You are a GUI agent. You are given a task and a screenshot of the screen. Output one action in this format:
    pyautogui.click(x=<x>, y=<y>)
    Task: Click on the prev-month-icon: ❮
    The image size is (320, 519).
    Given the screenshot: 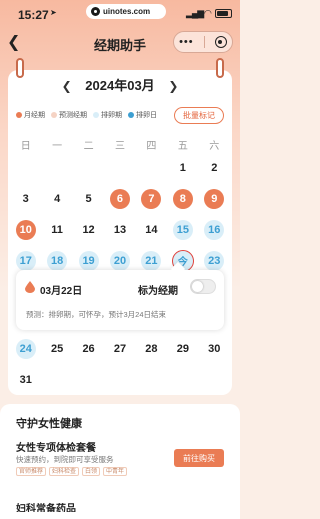 What is the action you would take?
    pyautogui.click(x=67, y=86)
    